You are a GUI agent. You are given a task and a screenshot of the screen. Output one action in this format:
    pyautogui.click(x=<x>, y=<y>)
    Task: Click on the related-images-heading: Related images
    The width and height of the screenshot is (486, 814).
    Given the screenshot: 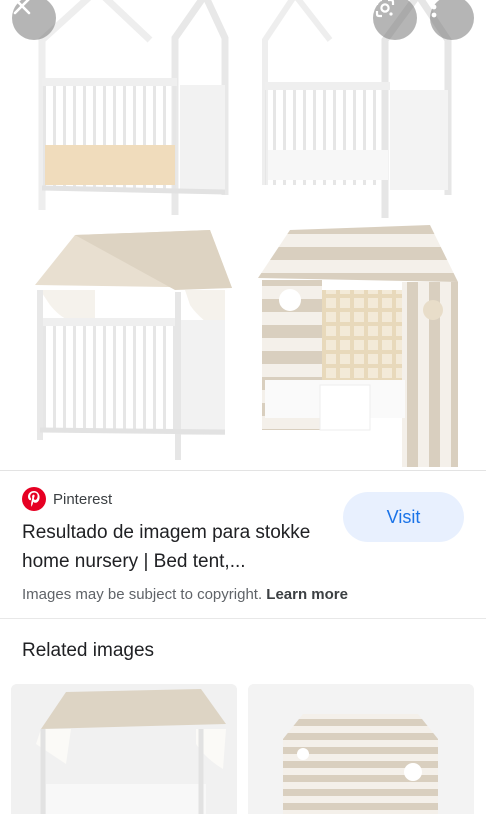 What is the action you would take?
    pyautogui.click(x=88, y=650)
    